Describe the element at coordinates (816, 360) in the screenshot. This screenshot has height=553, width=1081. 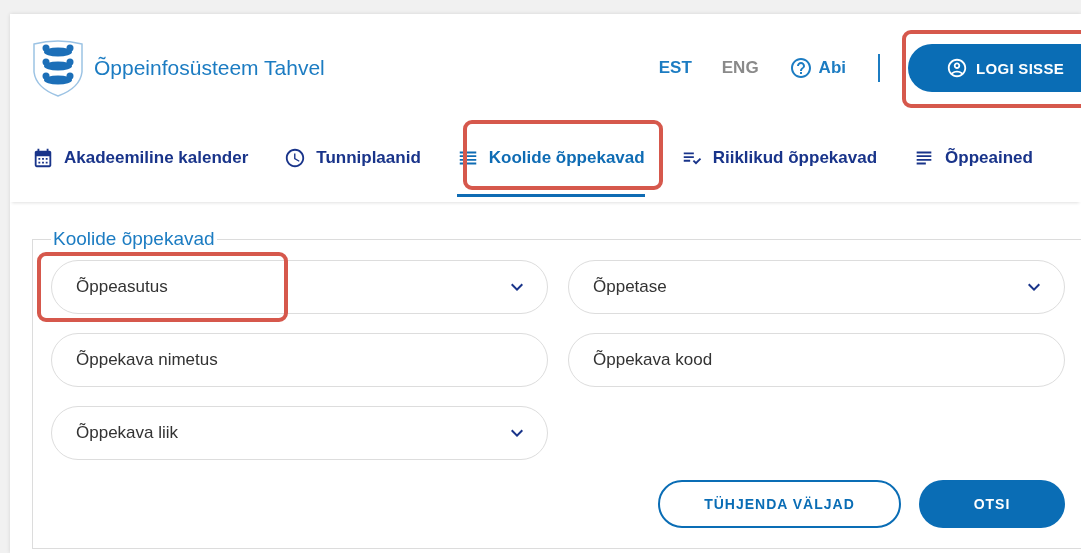
I see `input-field: Õppekava kood` at that location.